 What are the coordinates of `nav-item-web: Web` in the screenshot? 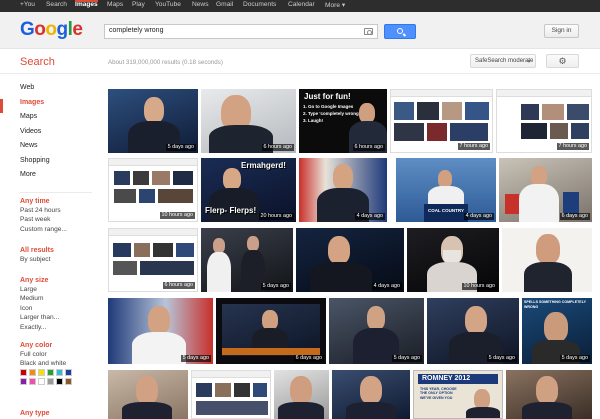 It's located at (50, 91).